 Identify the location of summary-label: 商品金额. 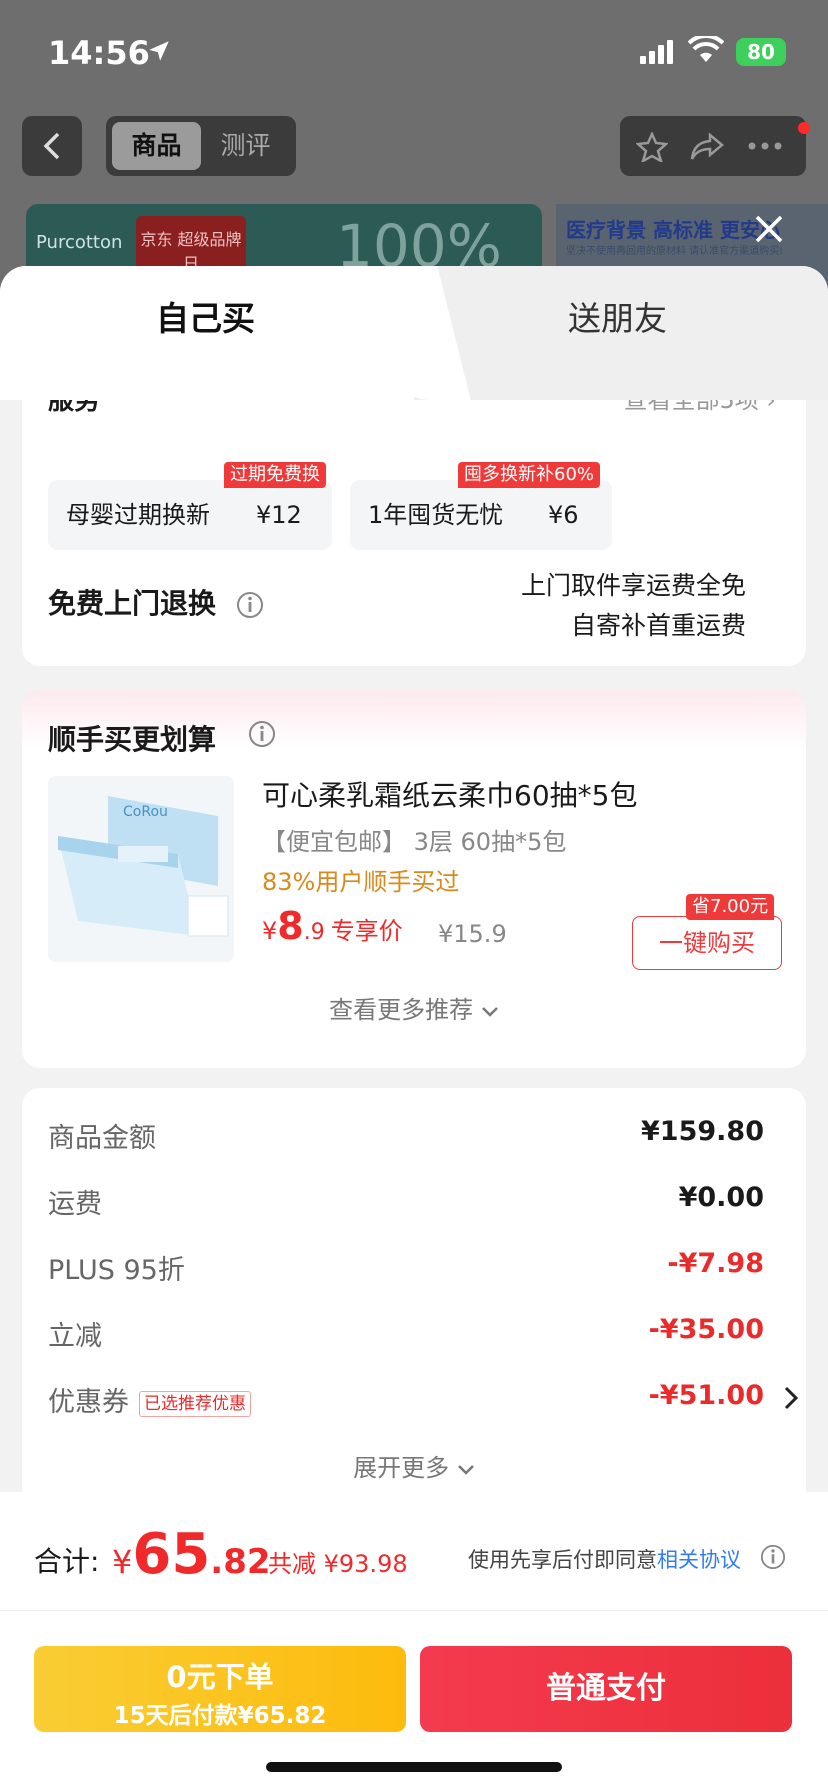
(102, 1138).